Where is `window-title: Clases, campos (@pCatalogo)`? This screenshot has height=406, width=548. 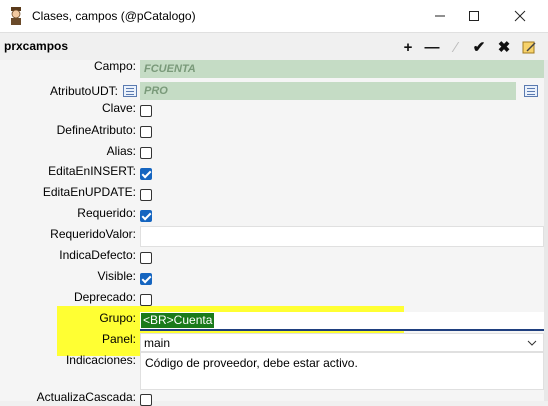
window-title: Clases, campos (@pCatalogo) is located at coordinates (114, 16).